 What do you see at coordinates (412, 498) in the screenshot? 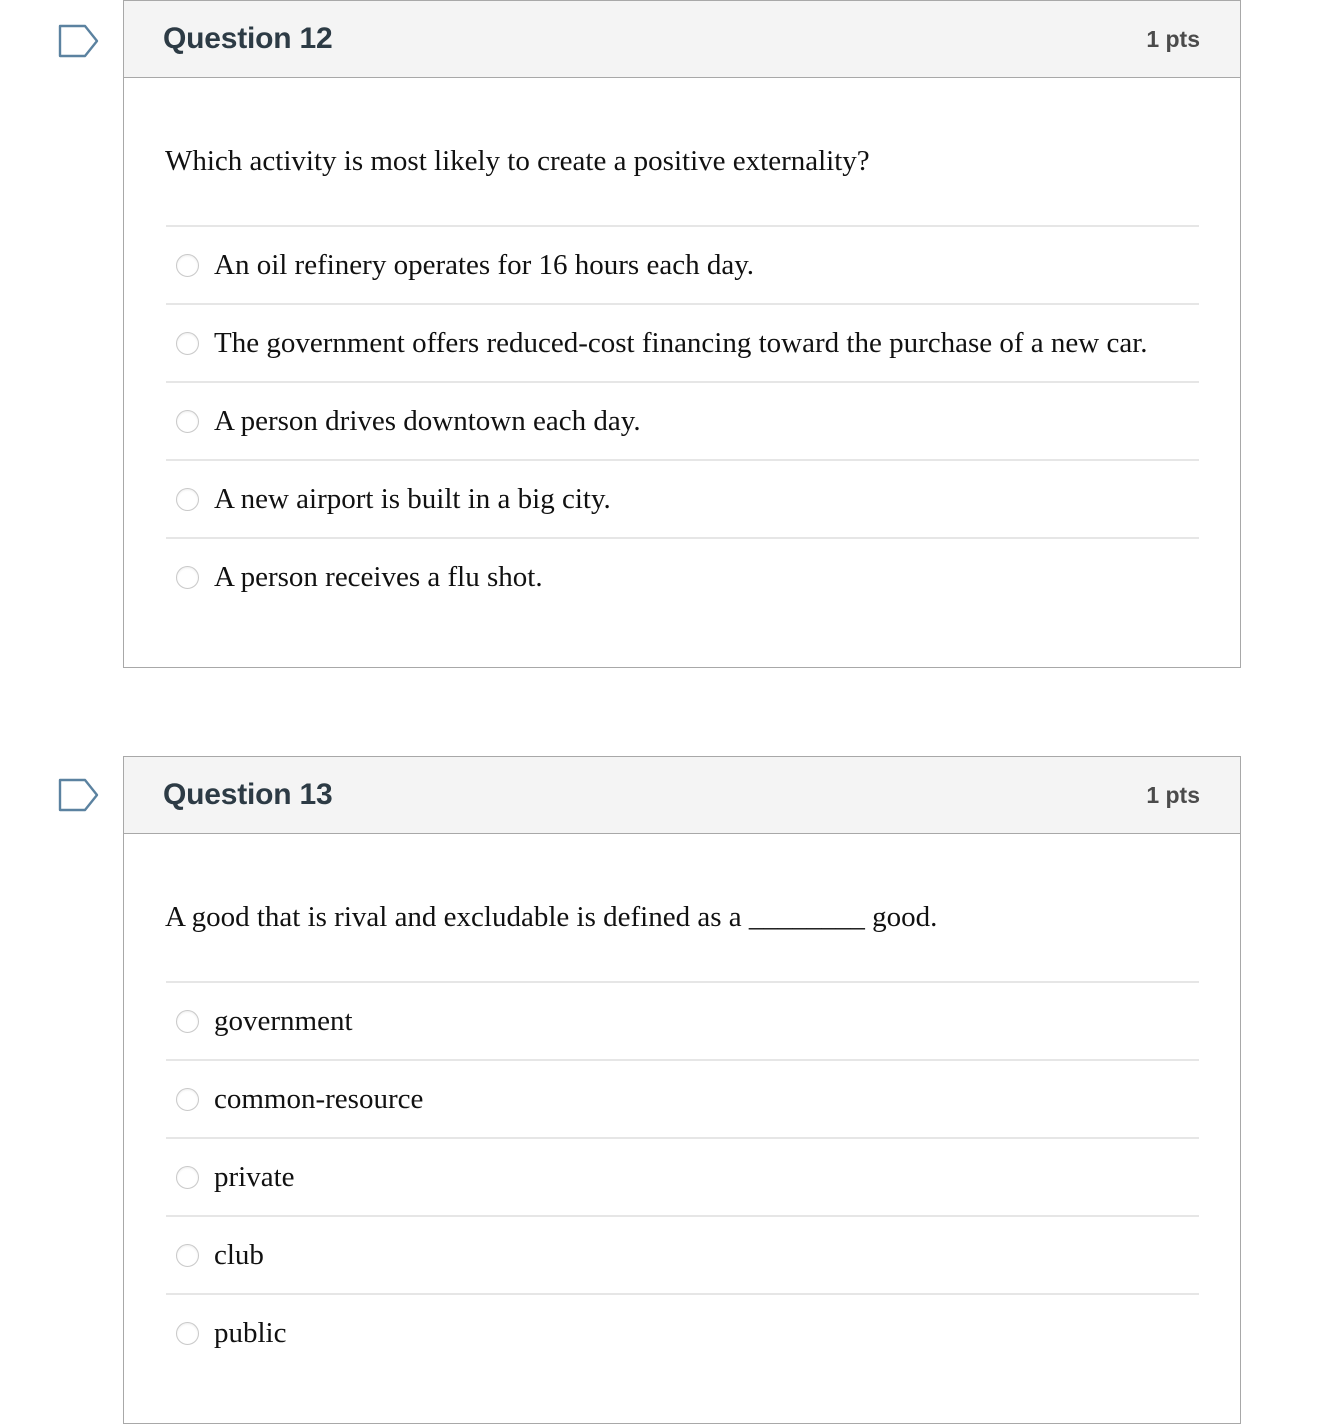
I see `answer-label: A new airport is built in a big city.` at bounding box center [412, 498].